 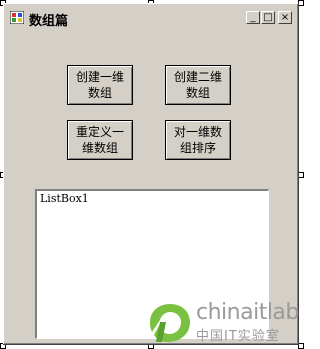 I want to click on list-item: ListBox1, so click(x=64, y=198).